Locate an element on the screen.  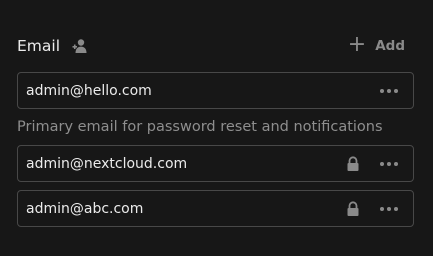
email-value: admin@nextcloud.com is located at coordinates (182, 164).